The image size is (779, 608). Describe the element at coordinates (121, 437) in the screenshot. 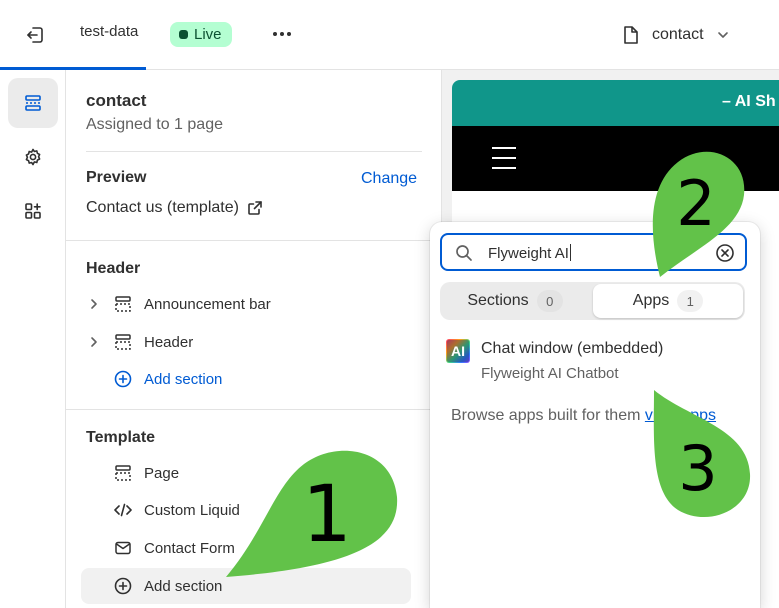

I see `template-group-heading: Template` at that location.